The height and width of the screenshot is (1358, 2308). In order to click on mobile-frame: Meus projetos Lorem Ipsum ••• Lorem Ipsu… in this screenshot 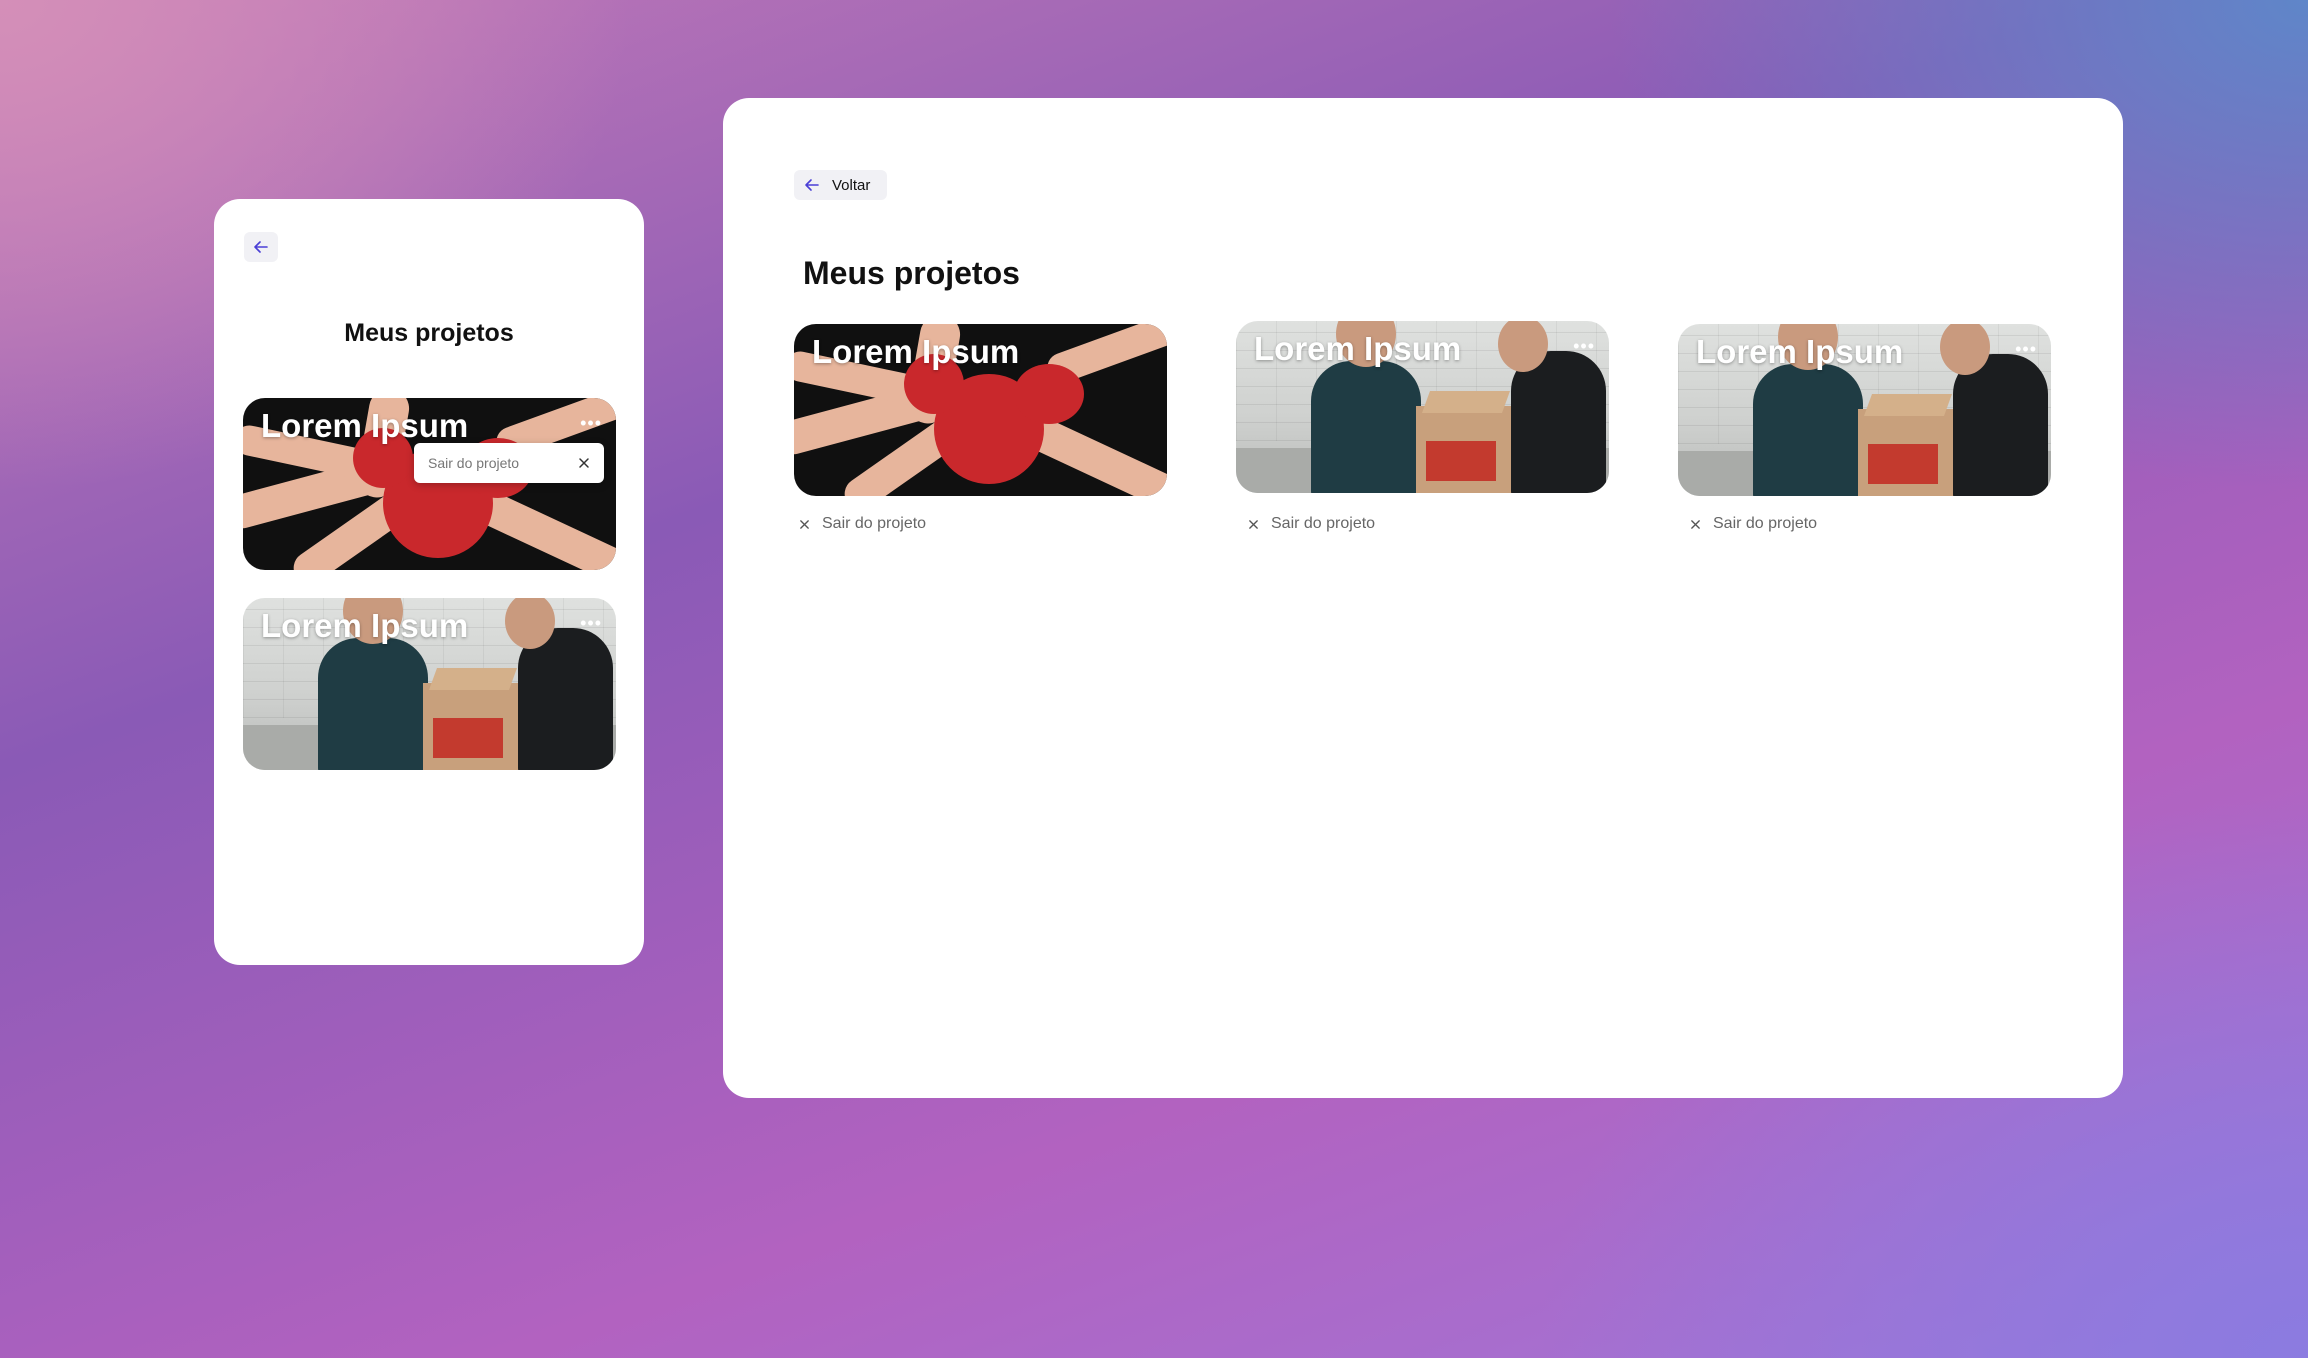, I will do `click(429, 582)`.